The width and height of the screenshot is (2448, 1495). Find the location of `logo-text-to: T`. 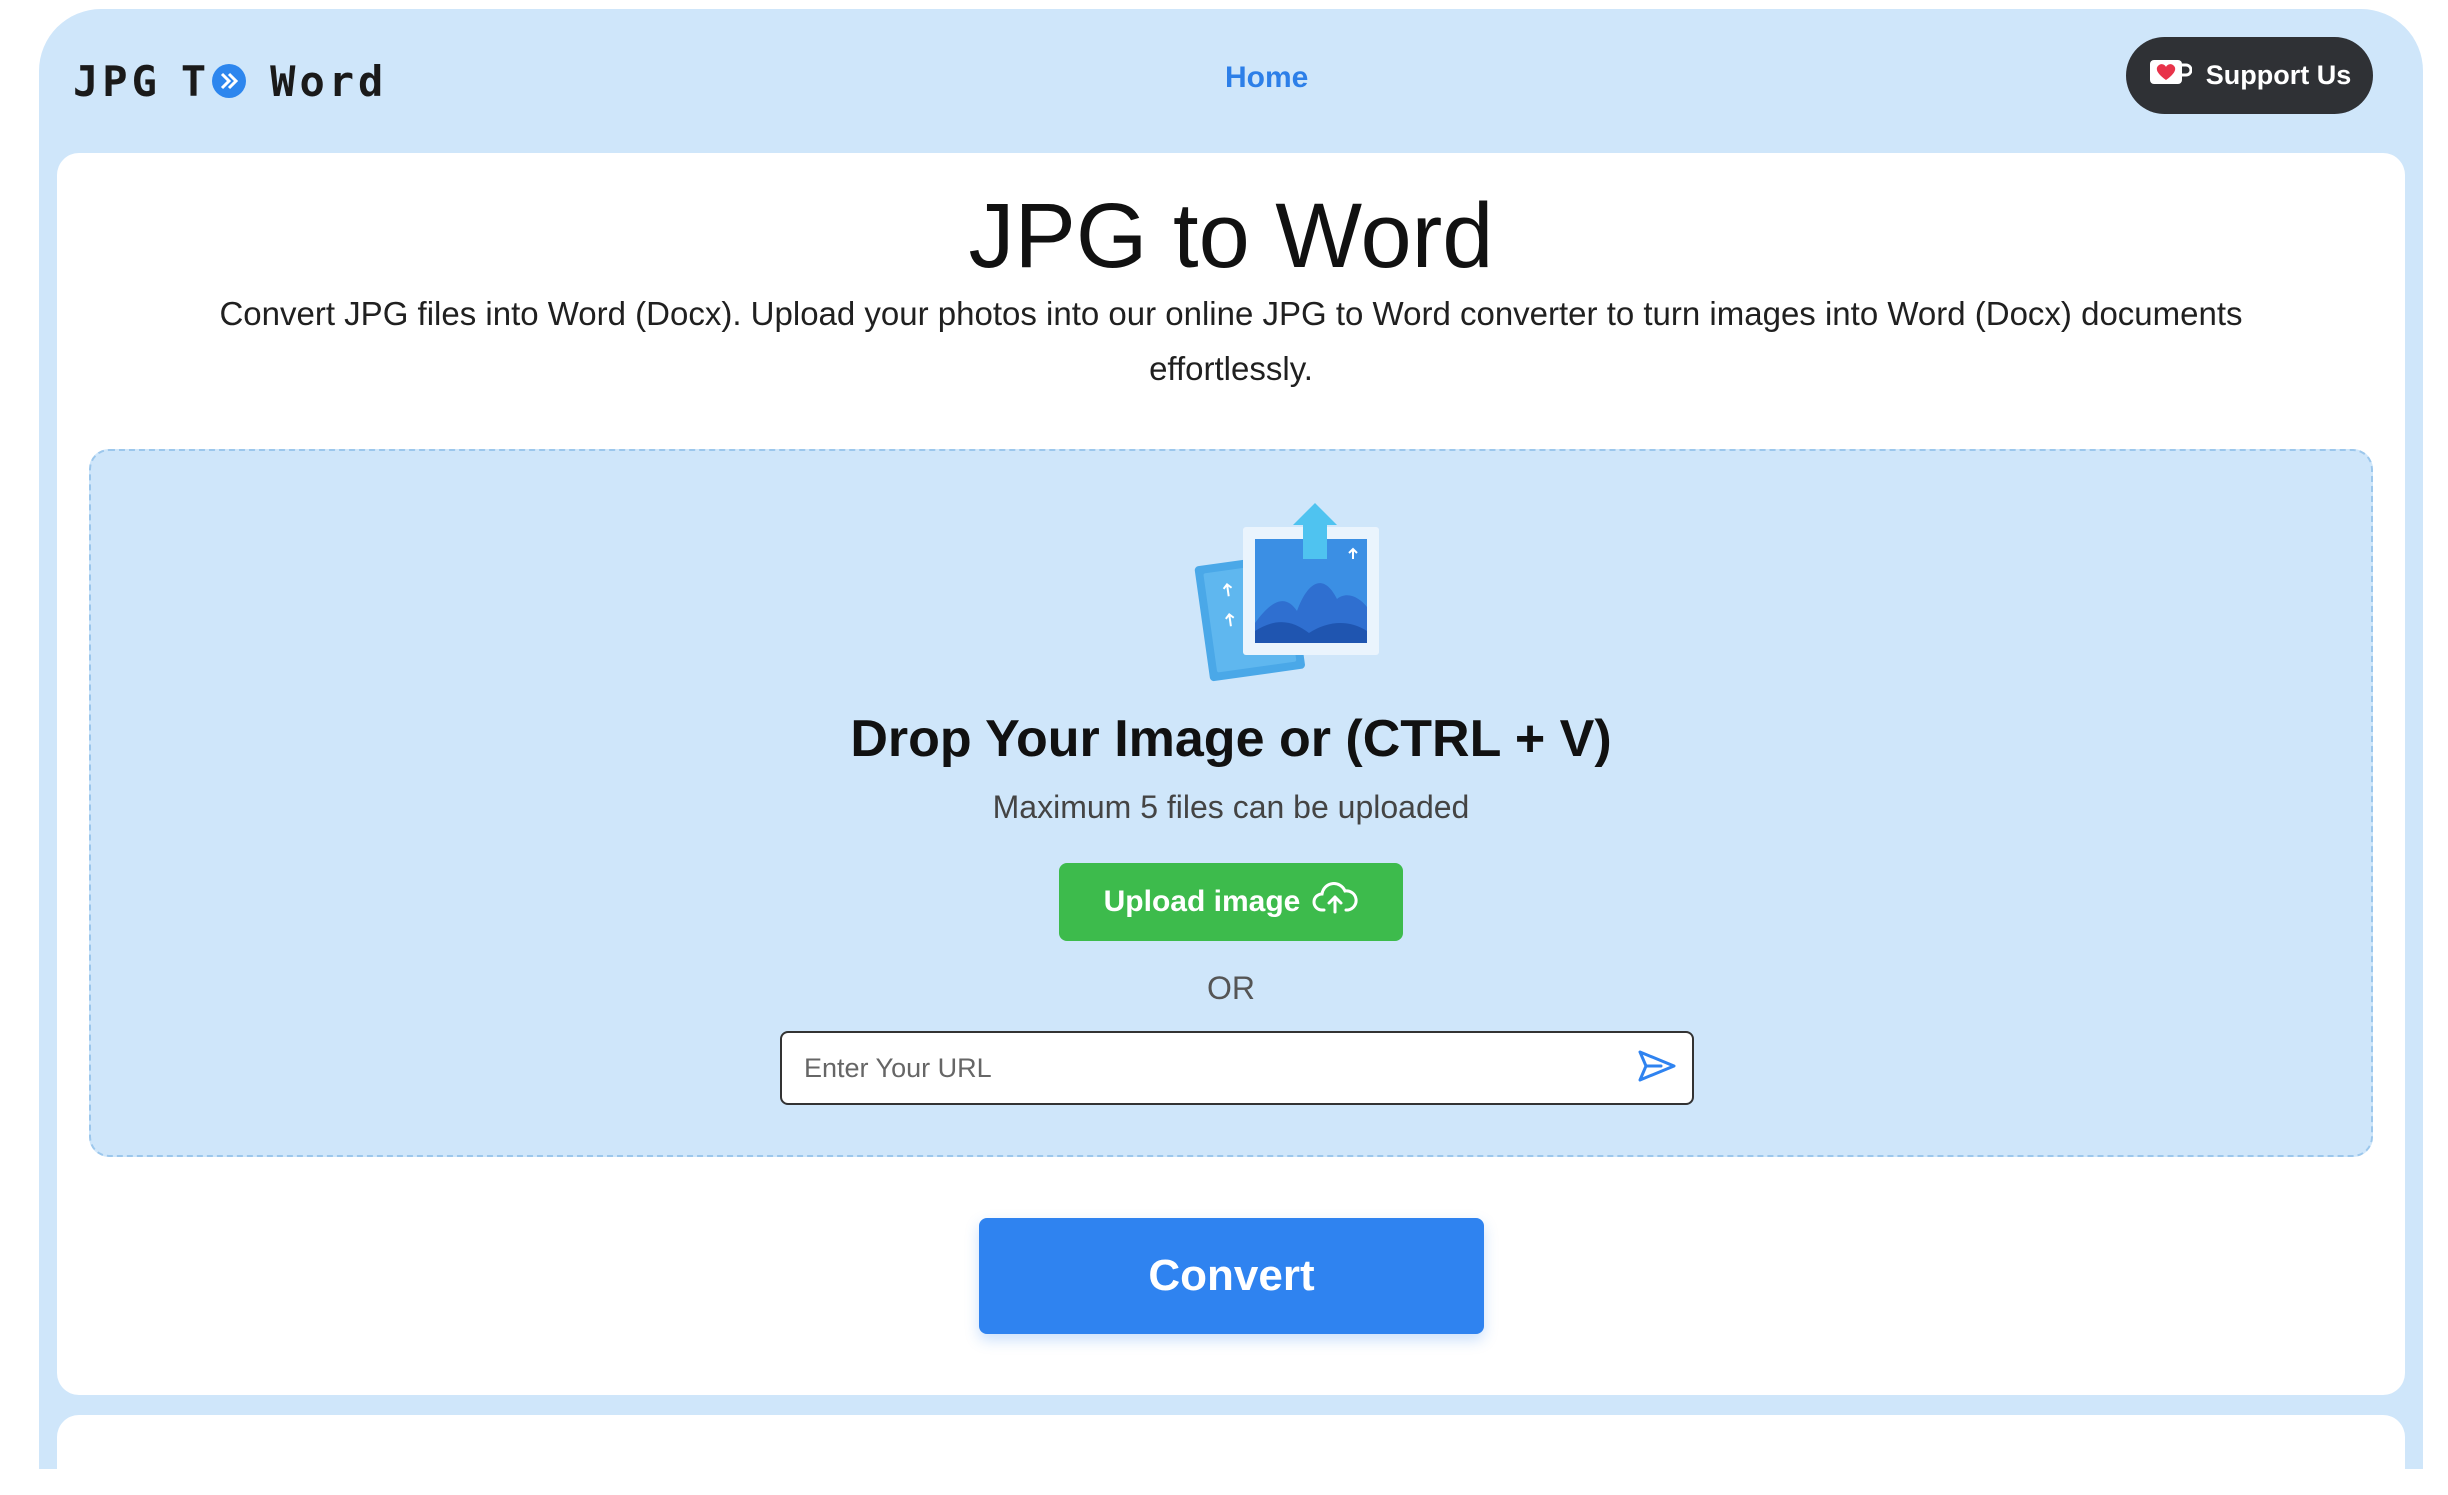

logo-text-to: T is located at coordinates (215, 81).